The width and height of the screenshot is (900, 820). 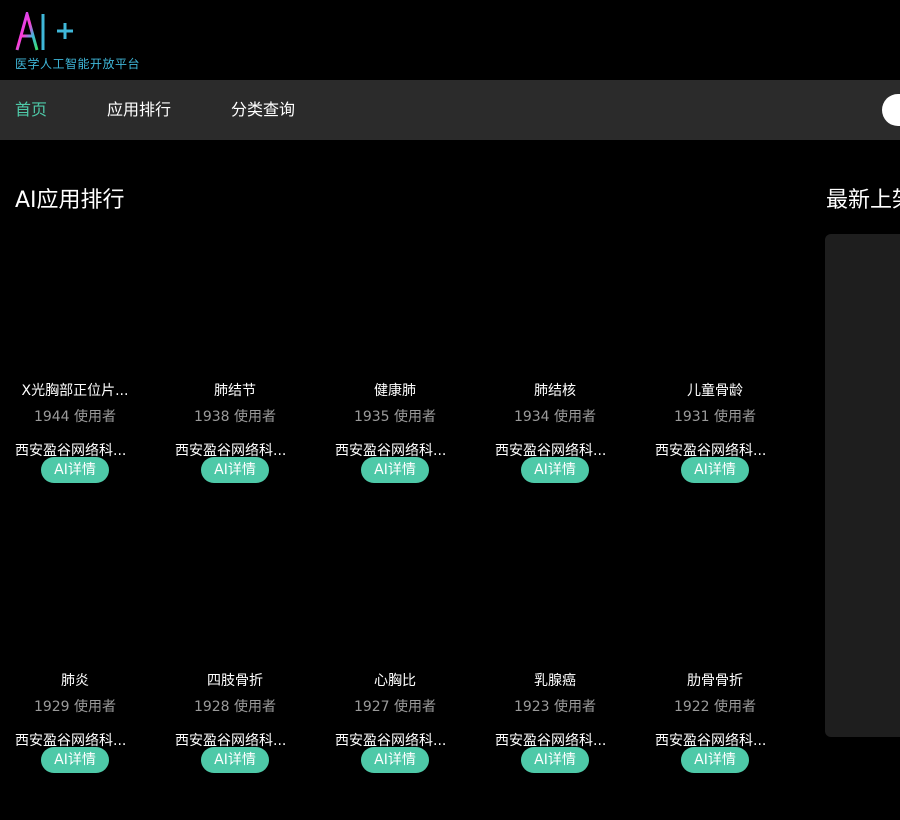 I want to click on app-user-count: 1929 使用者, so click(x=75, y=707).